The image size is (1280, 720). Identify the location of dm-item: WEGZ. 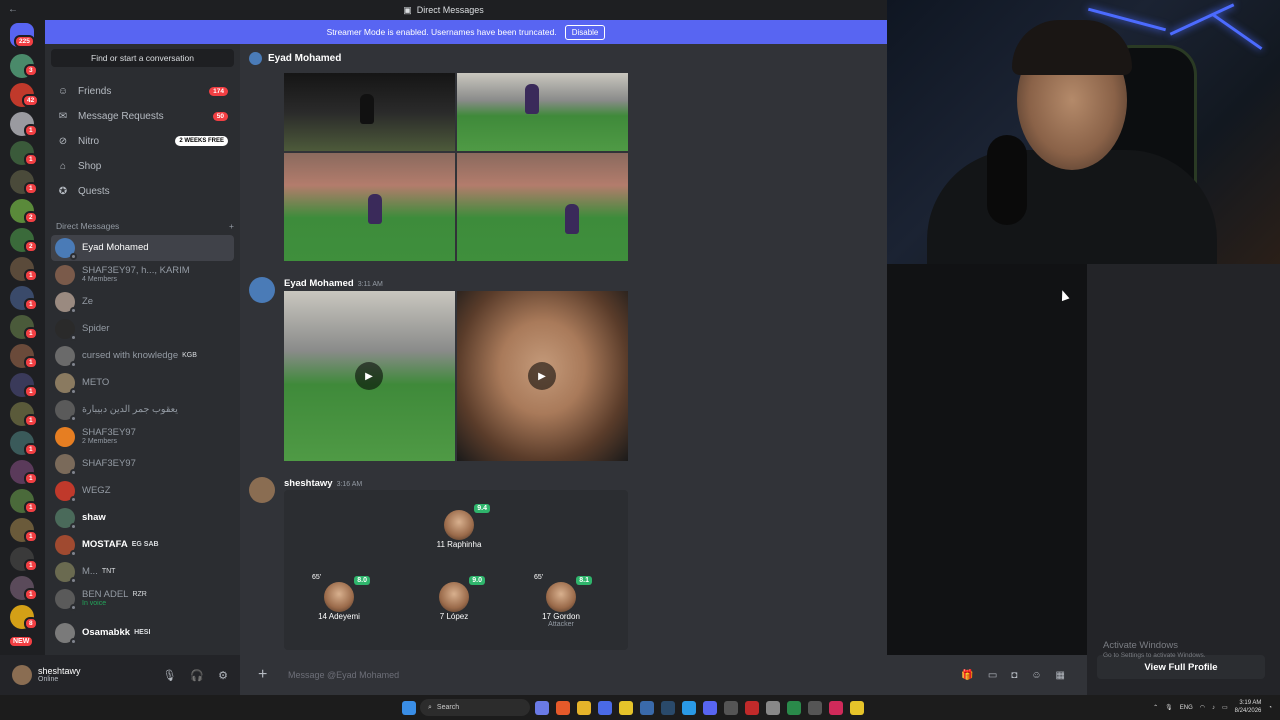
(142, 491).